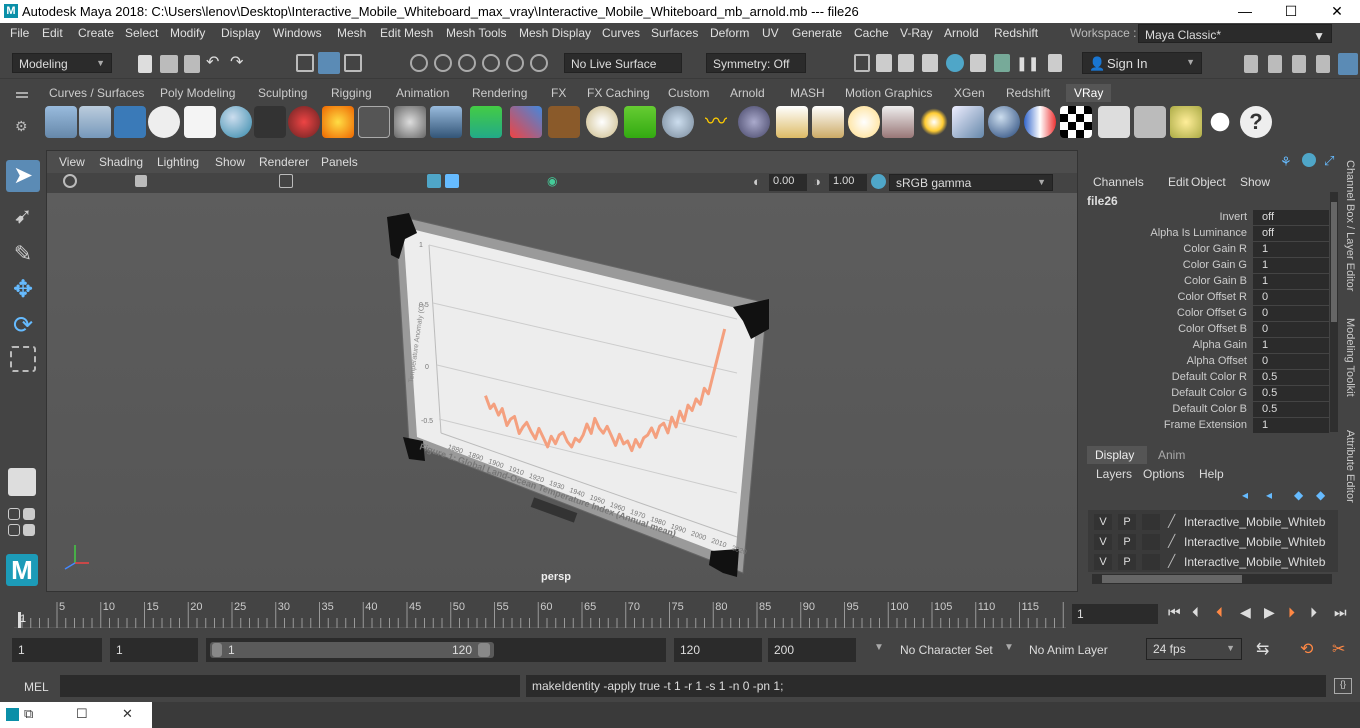 This screenshot has height=728, width=1360. I want to click on tab-redshift: Redshift, so click(1028, 93).